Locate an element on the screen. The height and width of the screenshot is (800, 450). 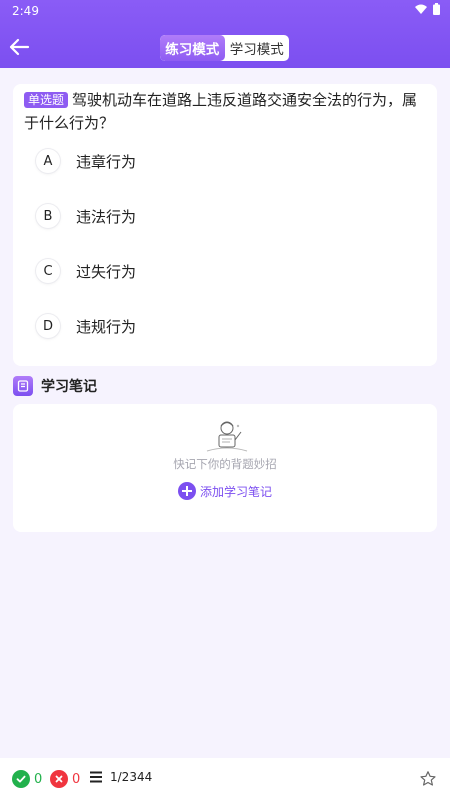
option-letter: A is located at coordinates (48, 161).